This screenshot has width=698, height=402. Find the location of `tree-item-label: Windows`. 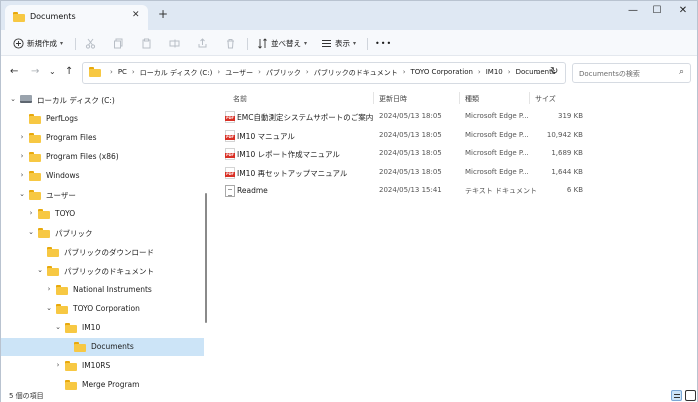

tree-item-label: Windows is located at coordinates (63, 175).